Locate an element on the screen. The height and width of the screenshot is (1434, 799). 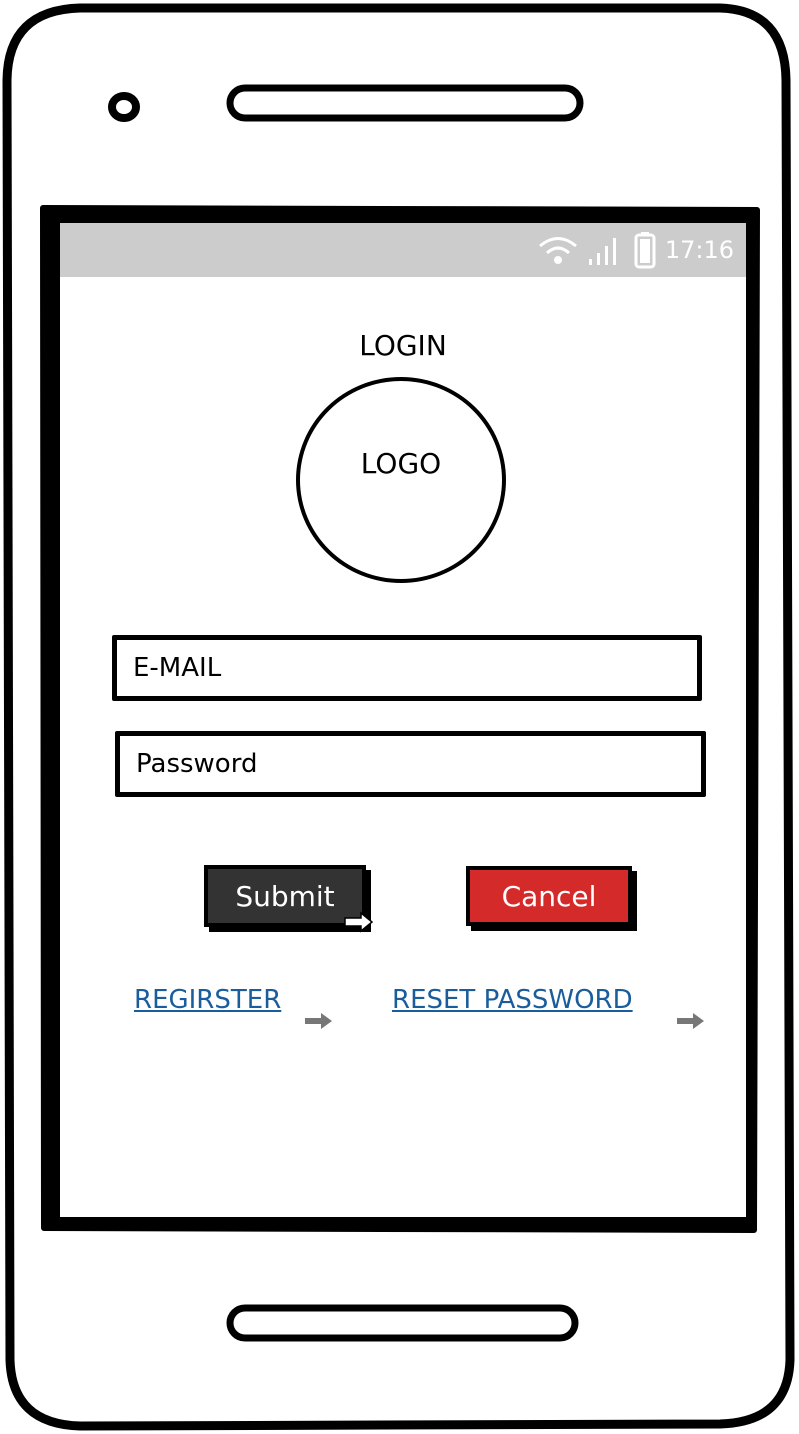
logo-placeholder: LOGO is located at coordinates (401, 480).